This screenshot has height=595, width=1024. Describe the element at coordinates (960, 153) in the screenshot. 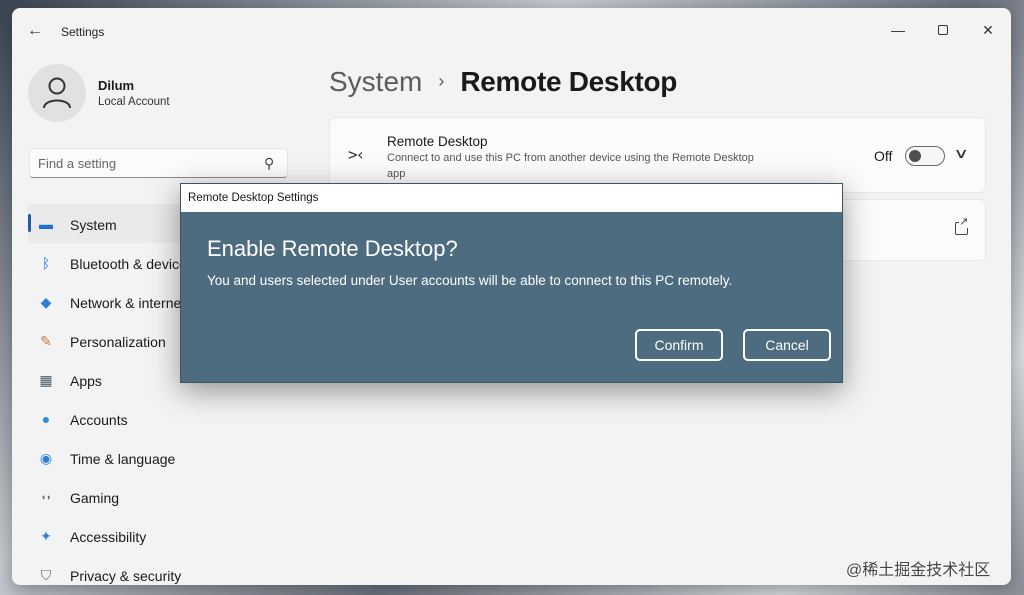

I see `chevron-down-icon: ∨` at that location.